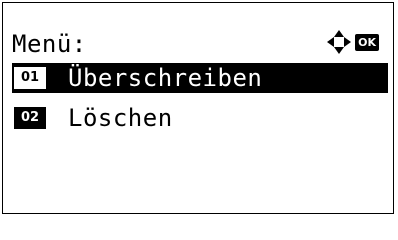 The image size is (398, 240). I want to click on ok-key-icon: OK, so click(367, 42).